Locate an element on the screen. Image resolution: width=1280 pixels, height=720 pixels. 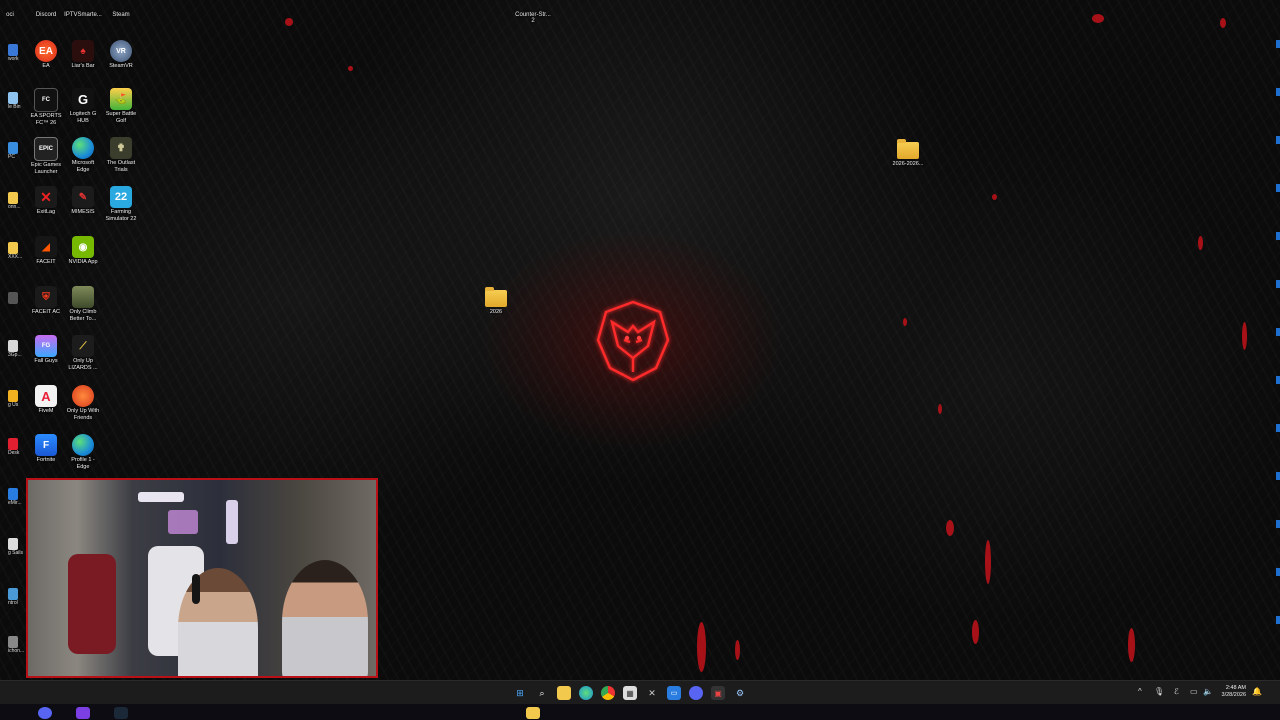
ea-fc-shortcut: FC EA SPORTS FC™ 26 is located at coordinates (46, 107).